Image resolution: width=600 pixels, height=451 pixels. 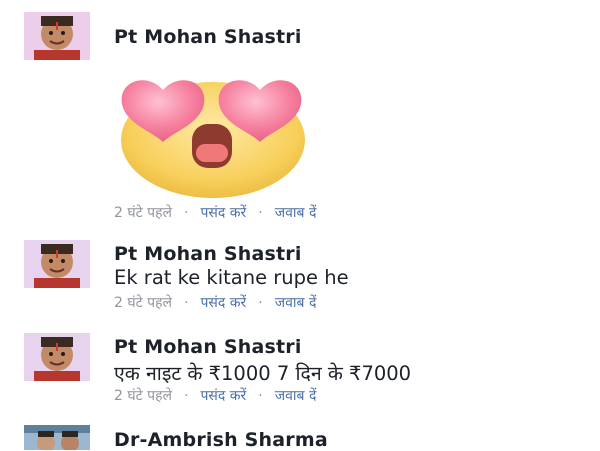 I want to click on comment-text: Ek rat ke kitane rupe he, so click(x=231, y=277).